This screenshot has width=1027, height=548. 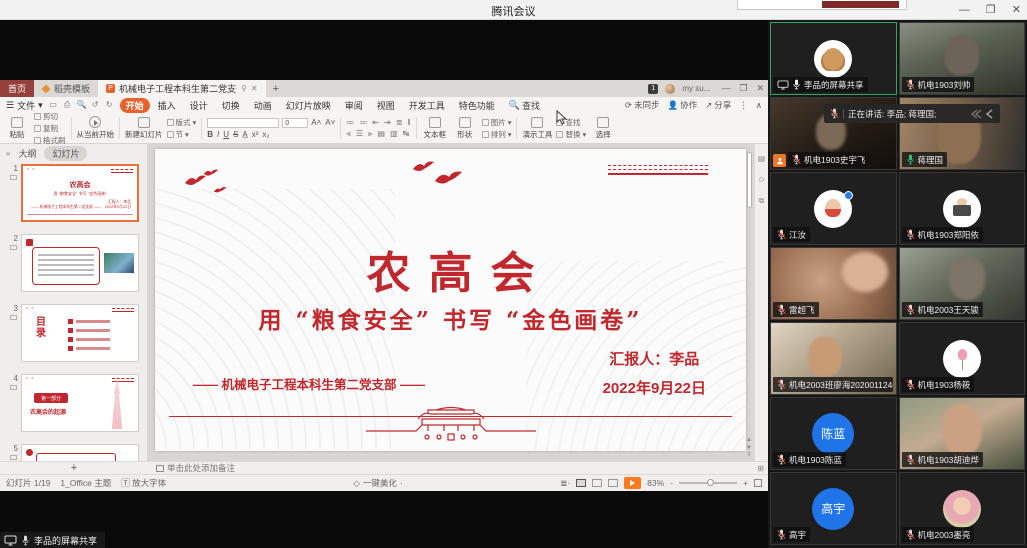 I want to click on canvas-nav-arrows: ▲ ▼ ⇕, so click(x=749, y=448).